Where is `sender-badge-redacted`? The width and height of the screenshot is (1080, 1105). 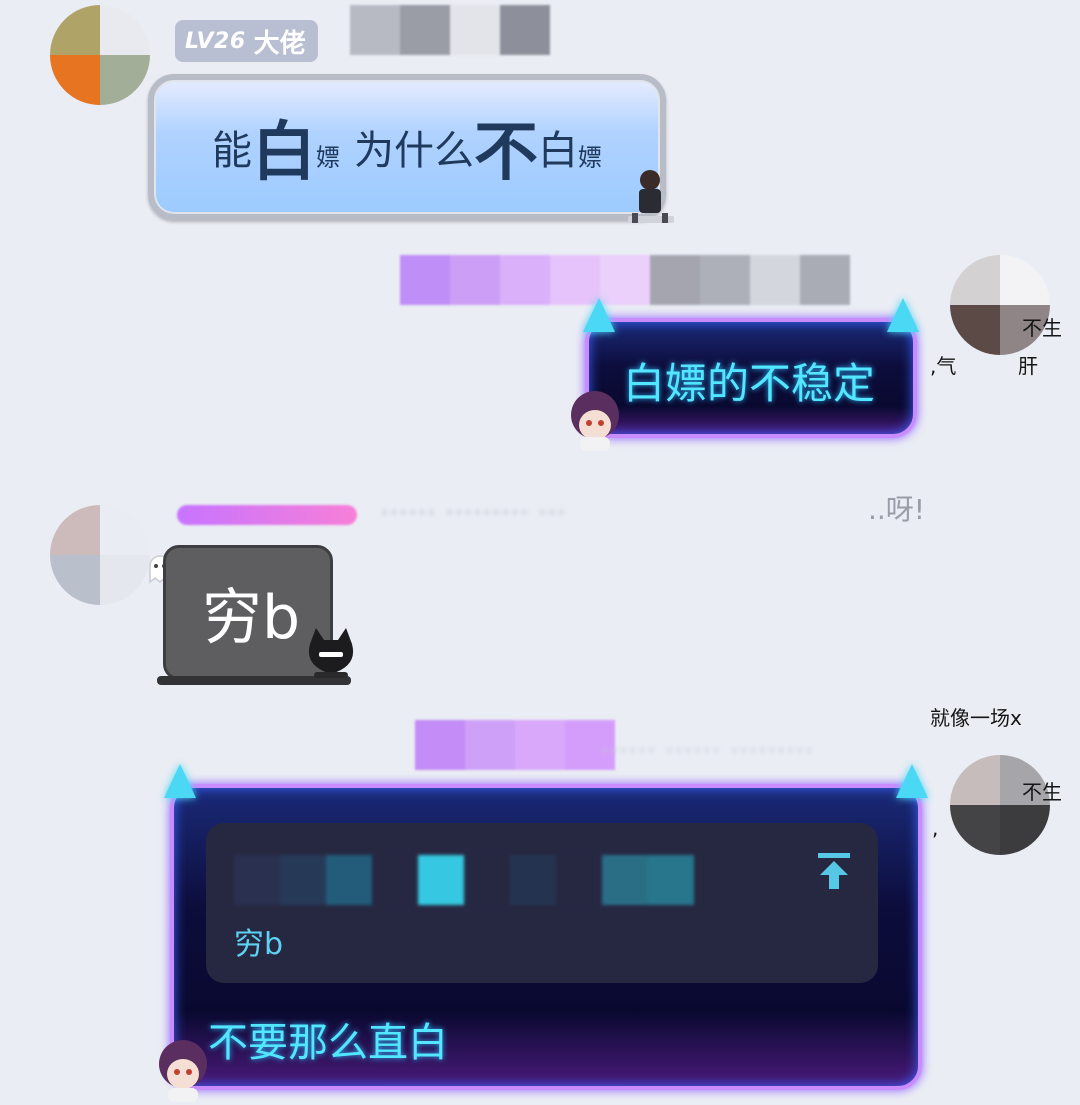 sender-badge-redacted is located at coordinates (267, 515).